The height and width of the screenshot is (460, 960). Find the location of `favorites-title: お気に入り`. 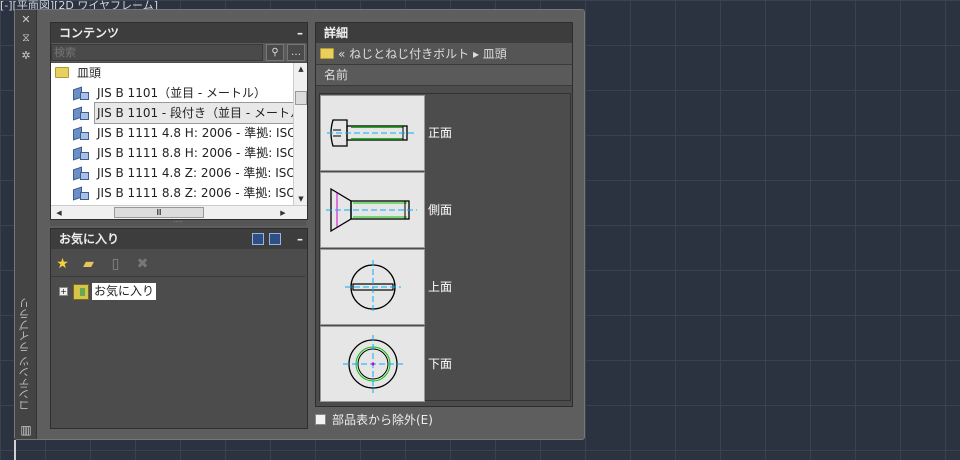

favorites-title: お気に入り is located at coordinates (89, 239).